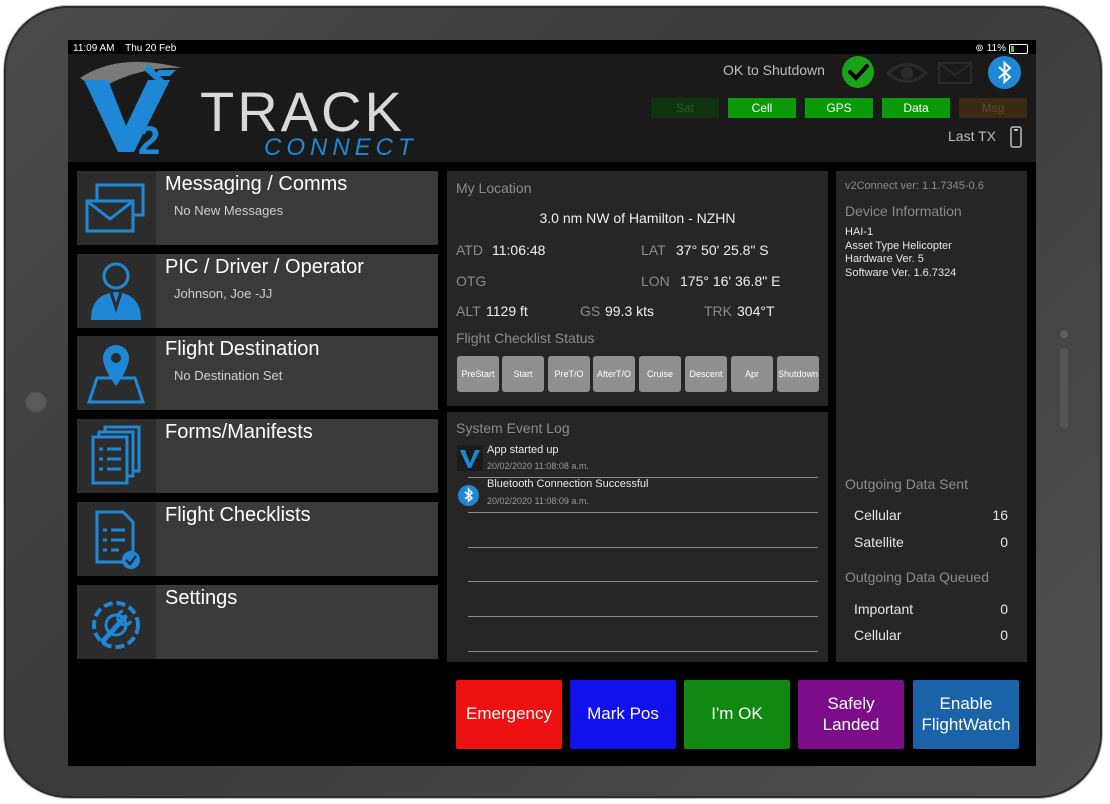  Describe the element at coordinates (706, 374) in the screenshot. I see `checklist-descent-button: Descent` at that location.